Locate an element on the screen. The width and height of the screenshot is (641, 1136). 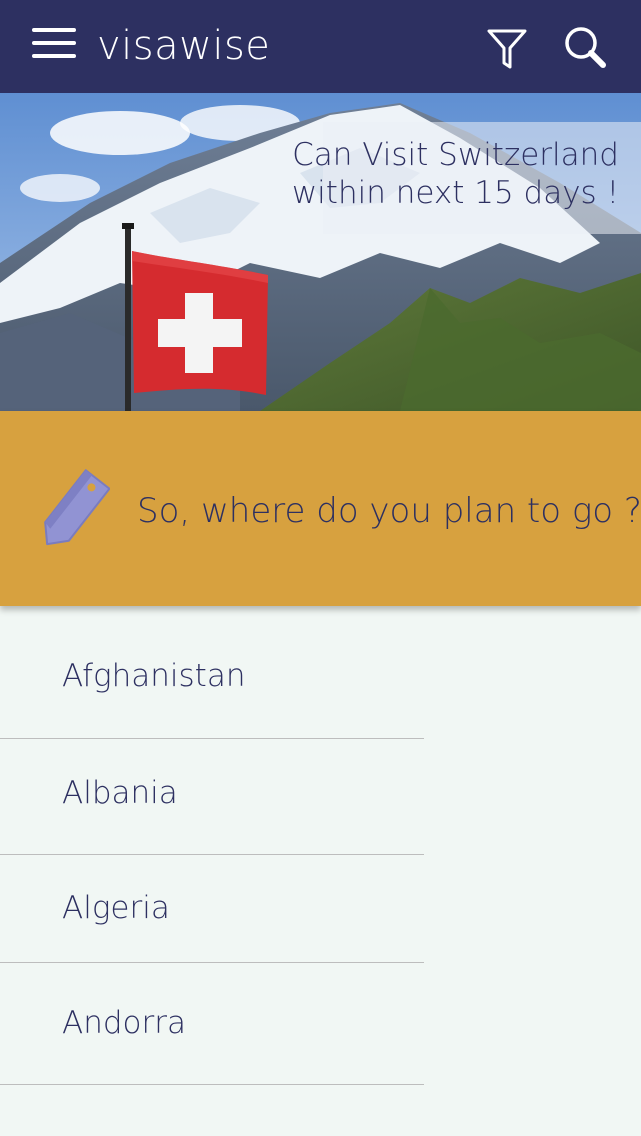
divider is located at coordinates (212, 1084).